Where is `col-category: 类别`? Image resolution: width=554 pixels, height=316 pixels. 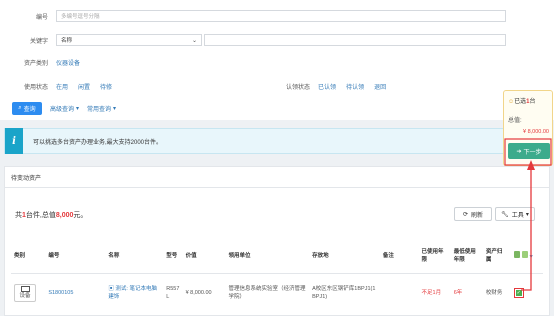
col-category: 类别 is located at coordinates (28, 256).